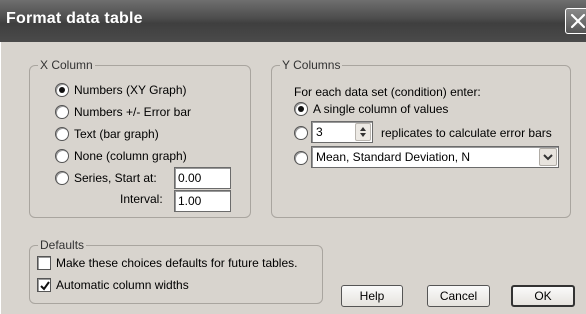 The height and width of the screenshot is (314, 586). Describe the element at coordinates (301, 109) in the screenshot. I see `radio-single-column` at that location.